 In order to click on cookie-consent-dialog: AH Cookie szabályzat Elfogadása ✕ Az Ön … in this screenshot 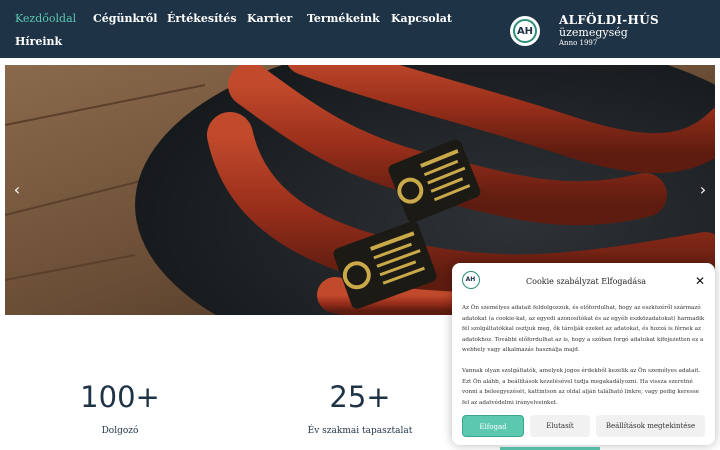, I will do `click(583, 354)`.